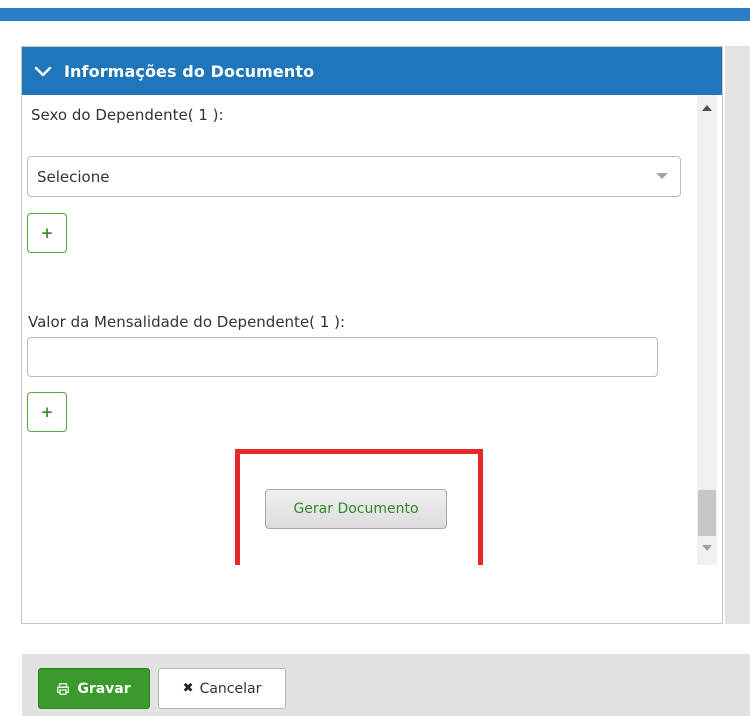 The width and height of the screenshot is (750, 716). I want to click on dependent-fee-label: Valor da Mensalidade do Dependente( 1 ):, so click(187, 322).